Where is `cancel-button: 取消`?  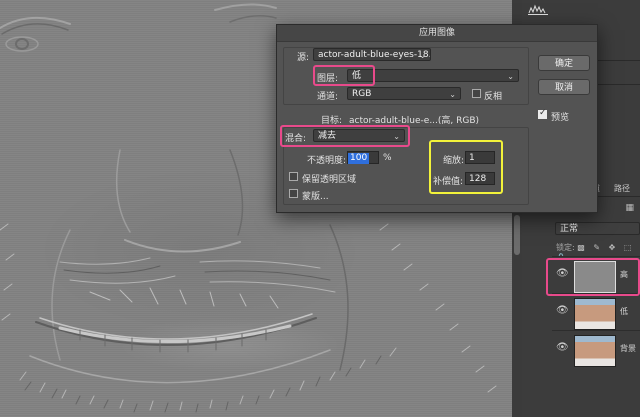
cancel-button: 取消 is located at coordinates (564, 87).